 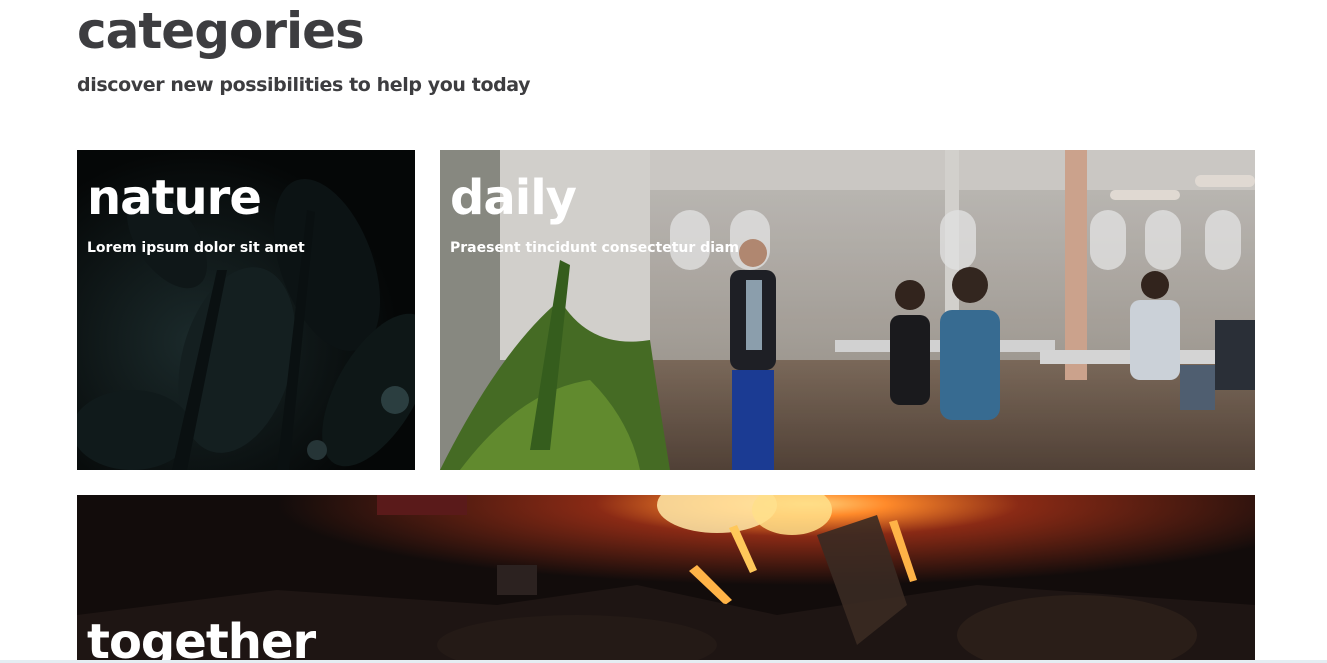 I want to click on category-card-nature: nature Lorem ipsum dolor sit amet, so click(x=246, y=310).